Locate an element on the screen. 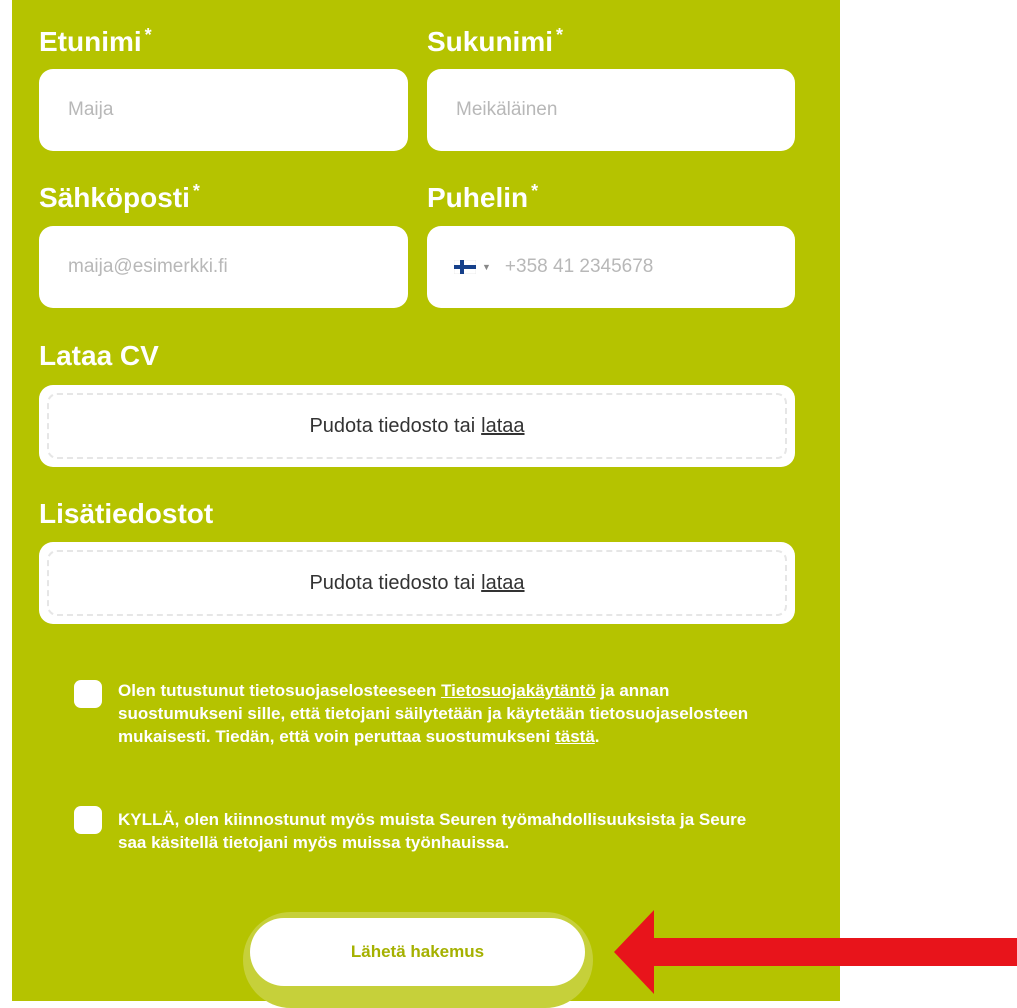 Image resolution: width=1017 pixels, height=1008 pixels. last-name-field is located at coordinates (611, 110).